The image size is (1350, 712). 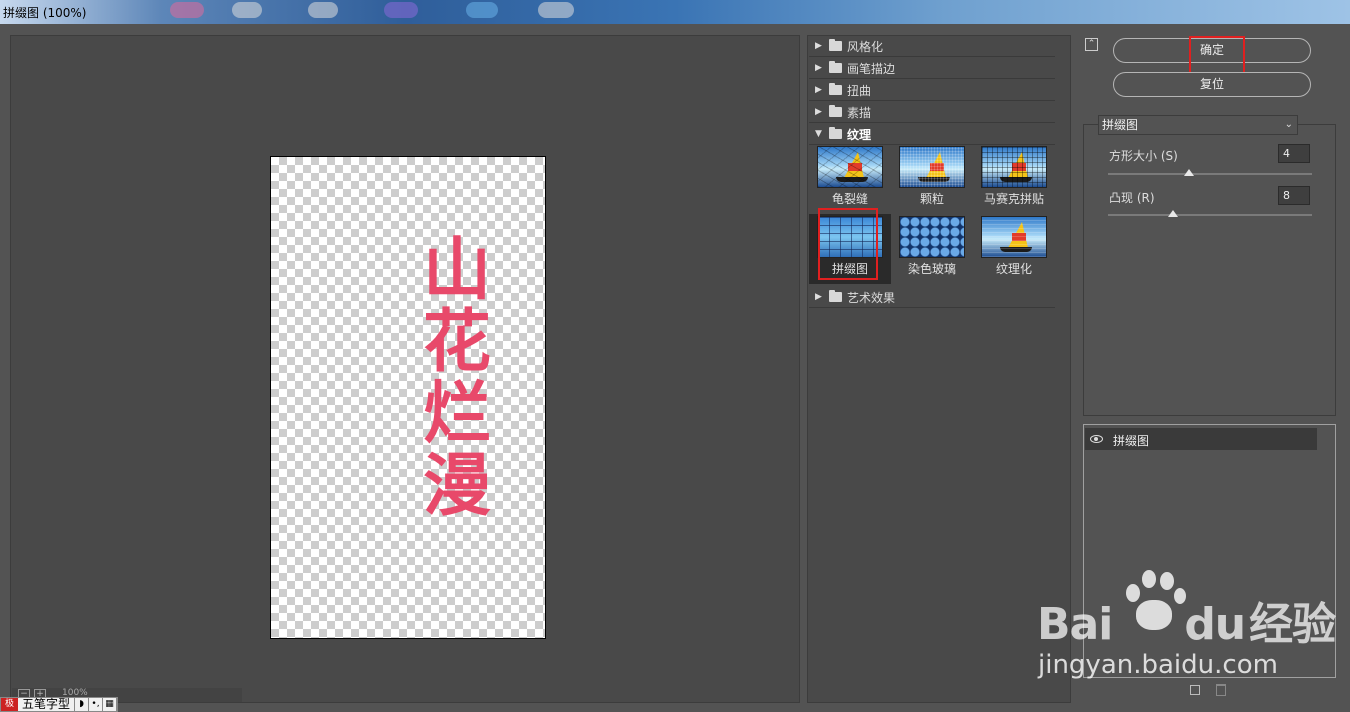 I want to click on filter-select-value: 拼缀图, so click(x=1120, y=125).